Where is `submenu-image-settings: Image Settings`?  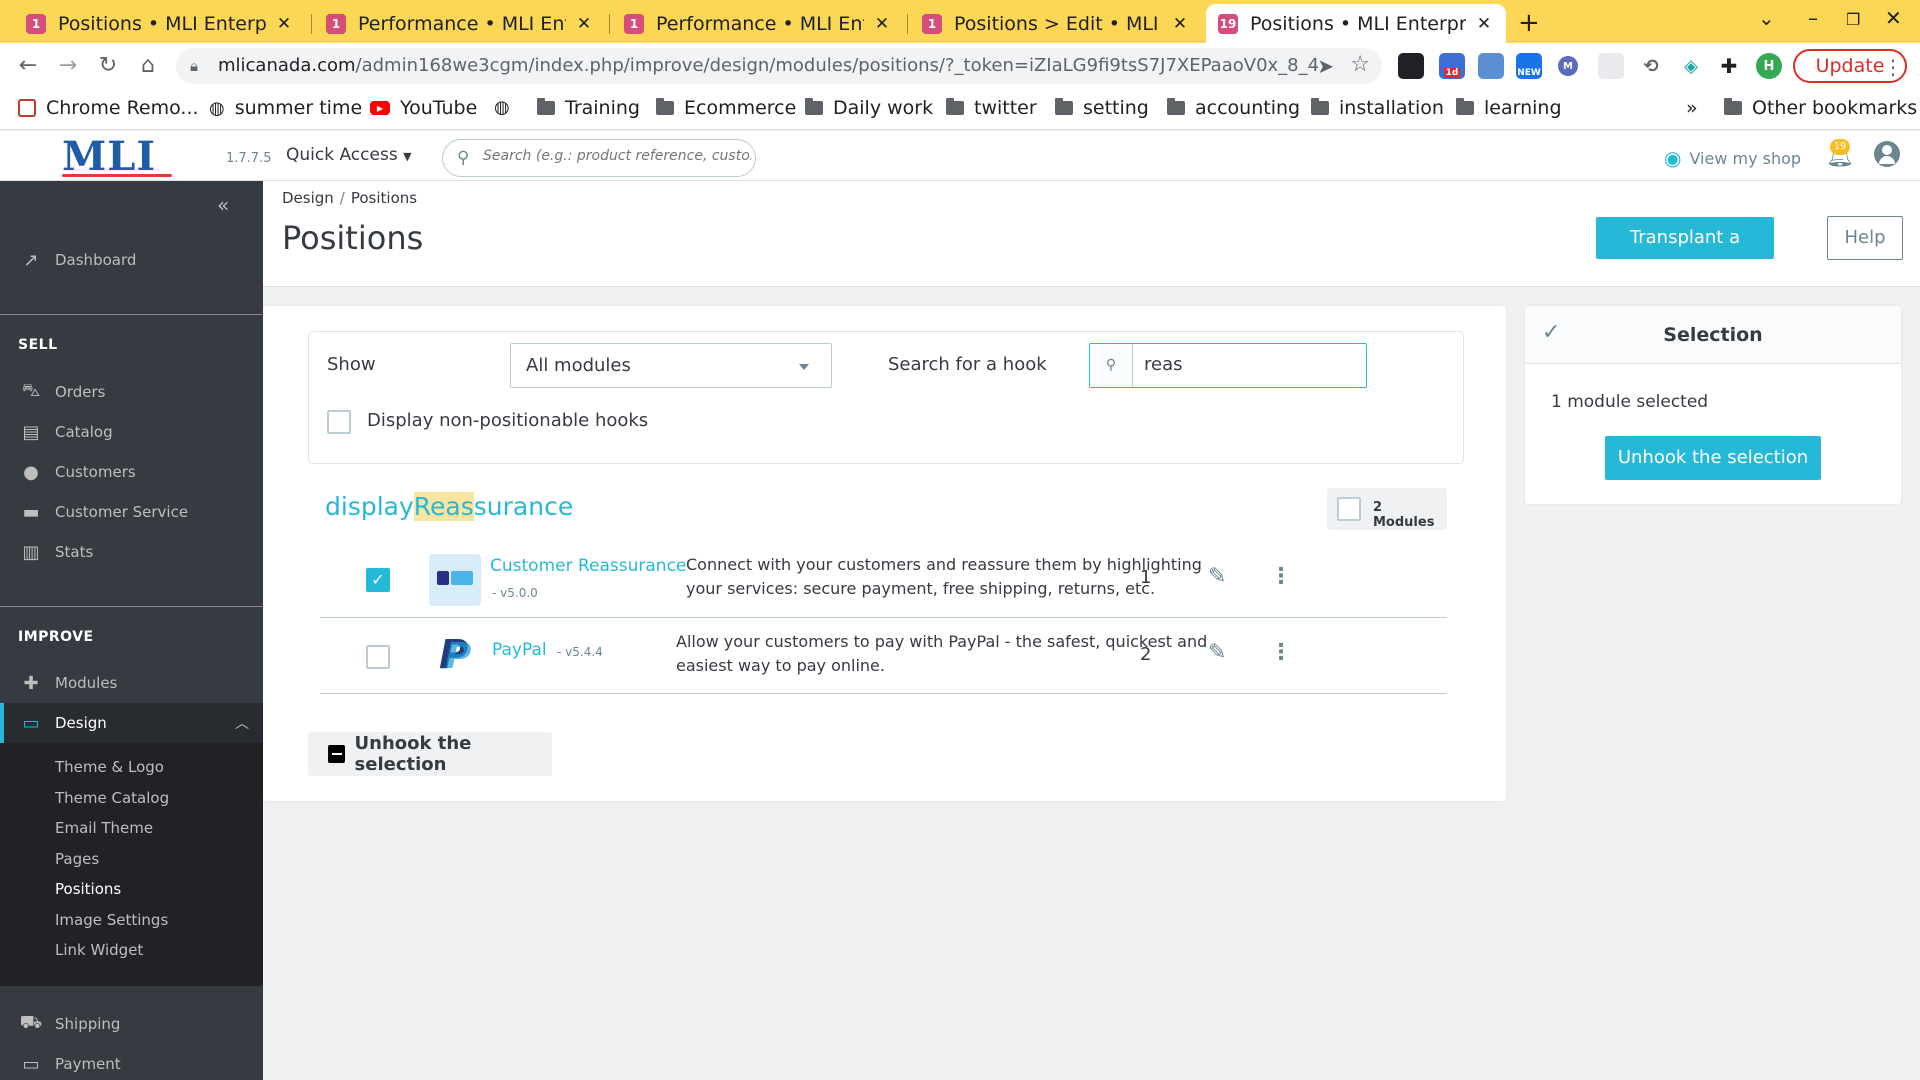
submenu-image-settings: Image Settings is located at coordinates (111, 920).